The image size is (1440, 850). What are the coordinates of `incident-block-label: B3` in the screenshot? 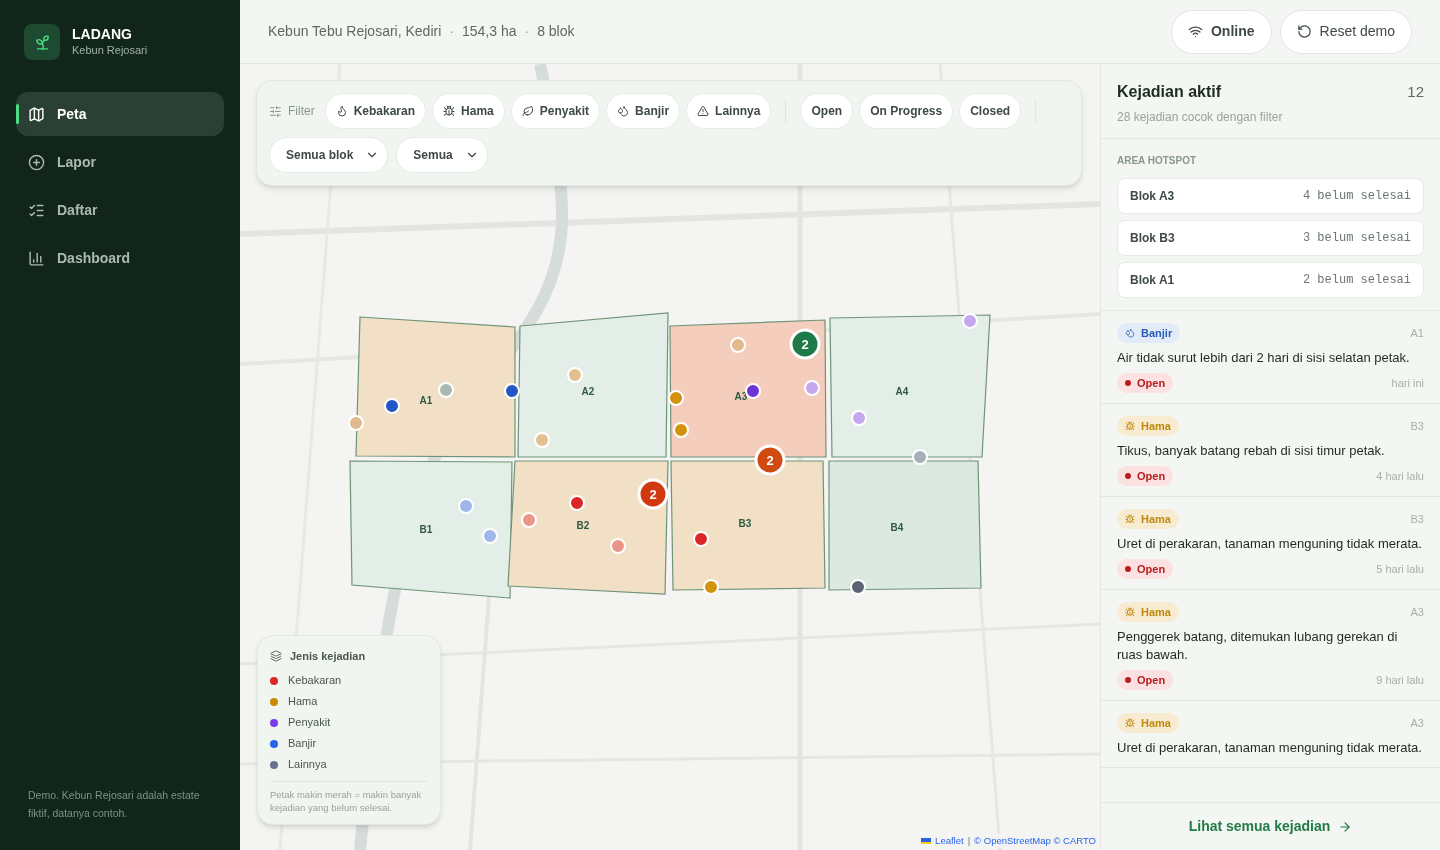 It's located at (1417, 426).